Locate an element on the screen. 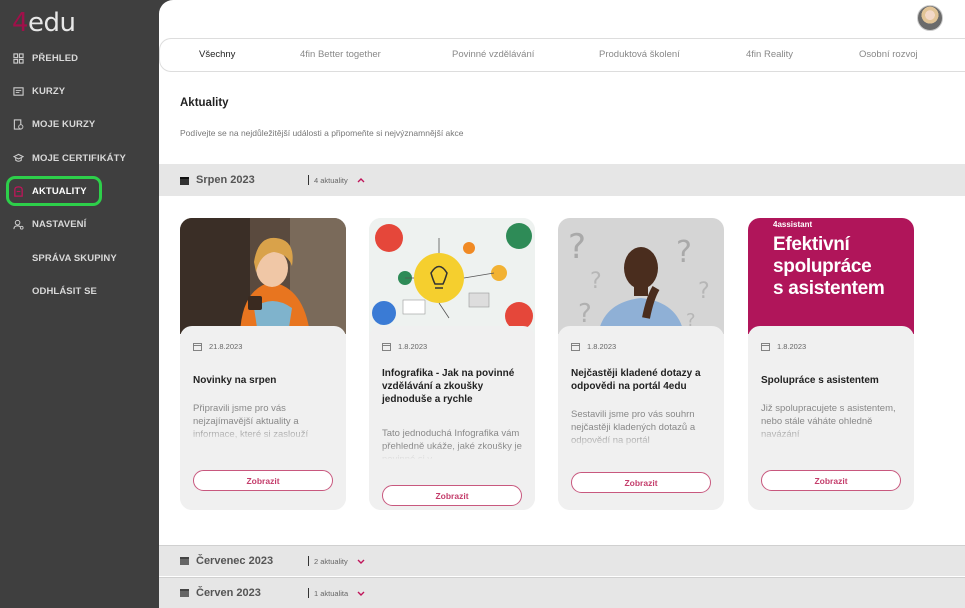 The width and height of the screenshot is (965, 608). sidebar-item-prehled: PŘEHLED is located at coordinates (45, 58).